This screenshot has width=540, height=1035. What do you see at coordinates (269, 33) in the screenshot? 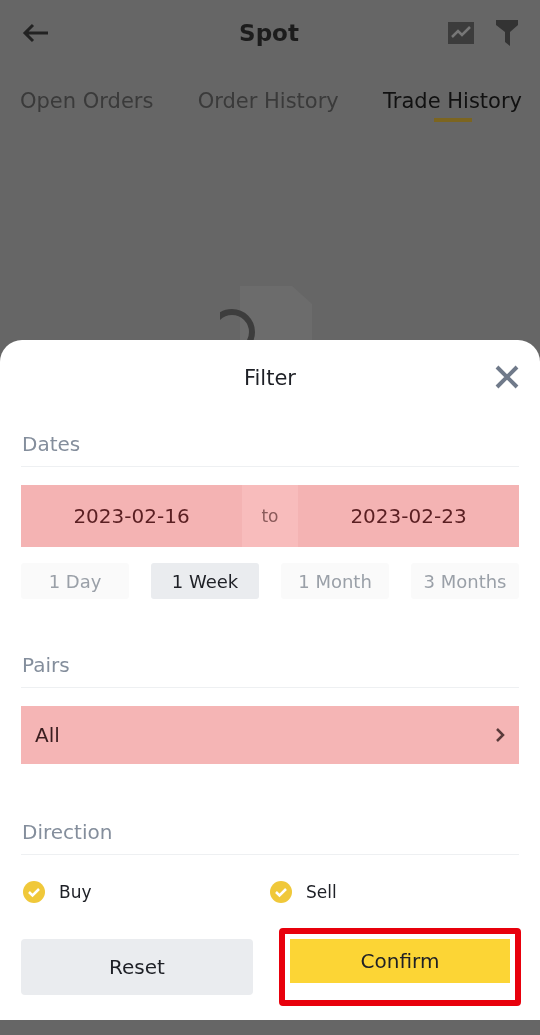
I see `page-title: Spot` at bounding box center [269, 33].